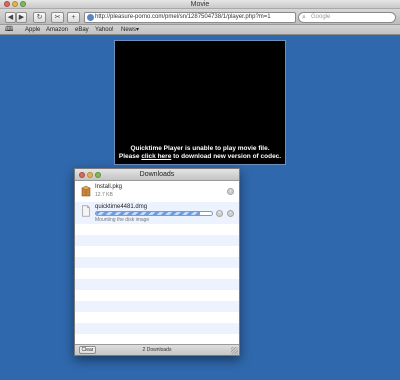 The width and height of the screenshot is (400, 380). I want to click on downloads-footer: Clear 2 Downloads, so click(157, 349).